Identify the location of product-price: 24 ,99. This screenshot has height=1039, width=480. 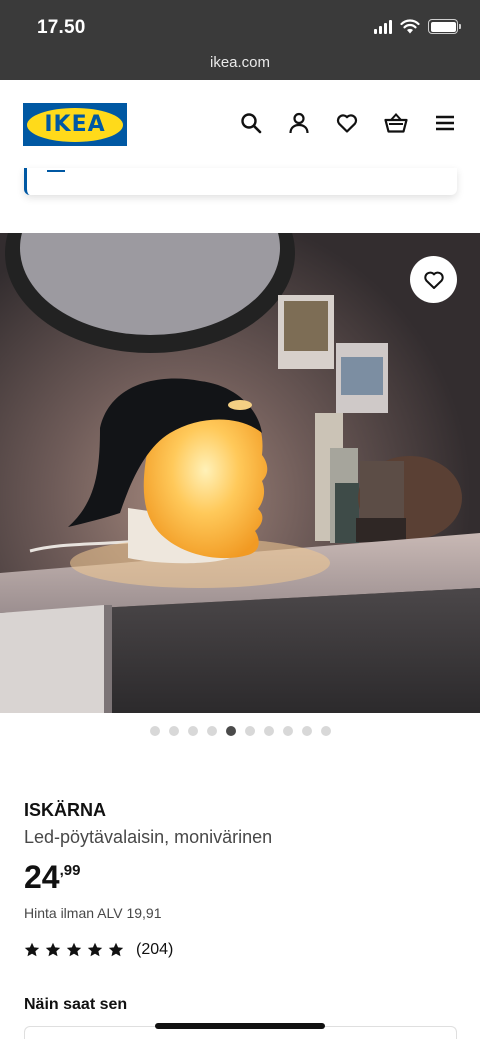
(52, 877).